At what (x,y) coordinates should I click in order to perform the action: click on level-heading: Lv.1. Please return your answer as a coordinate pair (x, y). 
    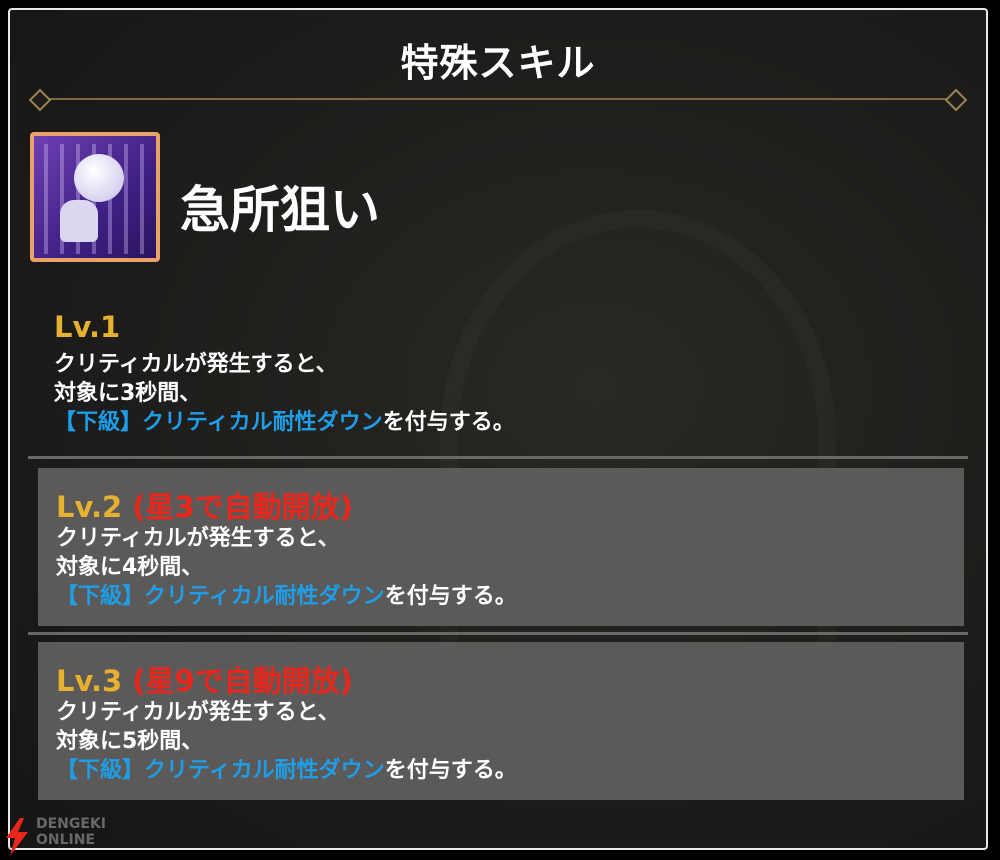
    Looking at the image, I should click on (87, 327).